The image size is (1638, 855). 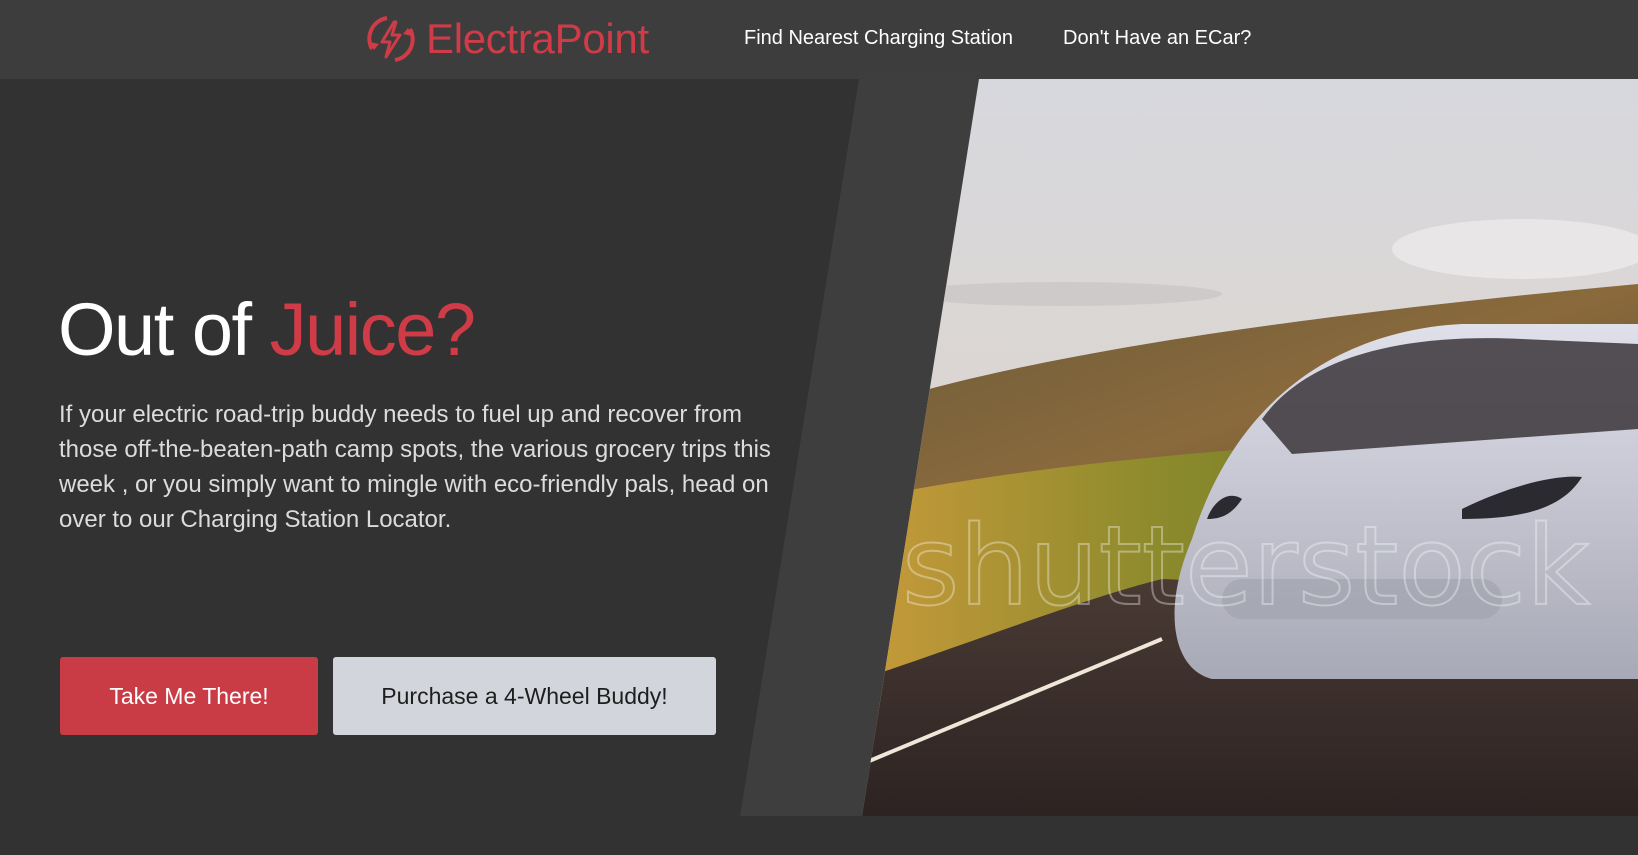 What do you see at coordinates (819, 835) in the screenshot?
I see `page-bottom-strip` at bounding box center [819, 835].